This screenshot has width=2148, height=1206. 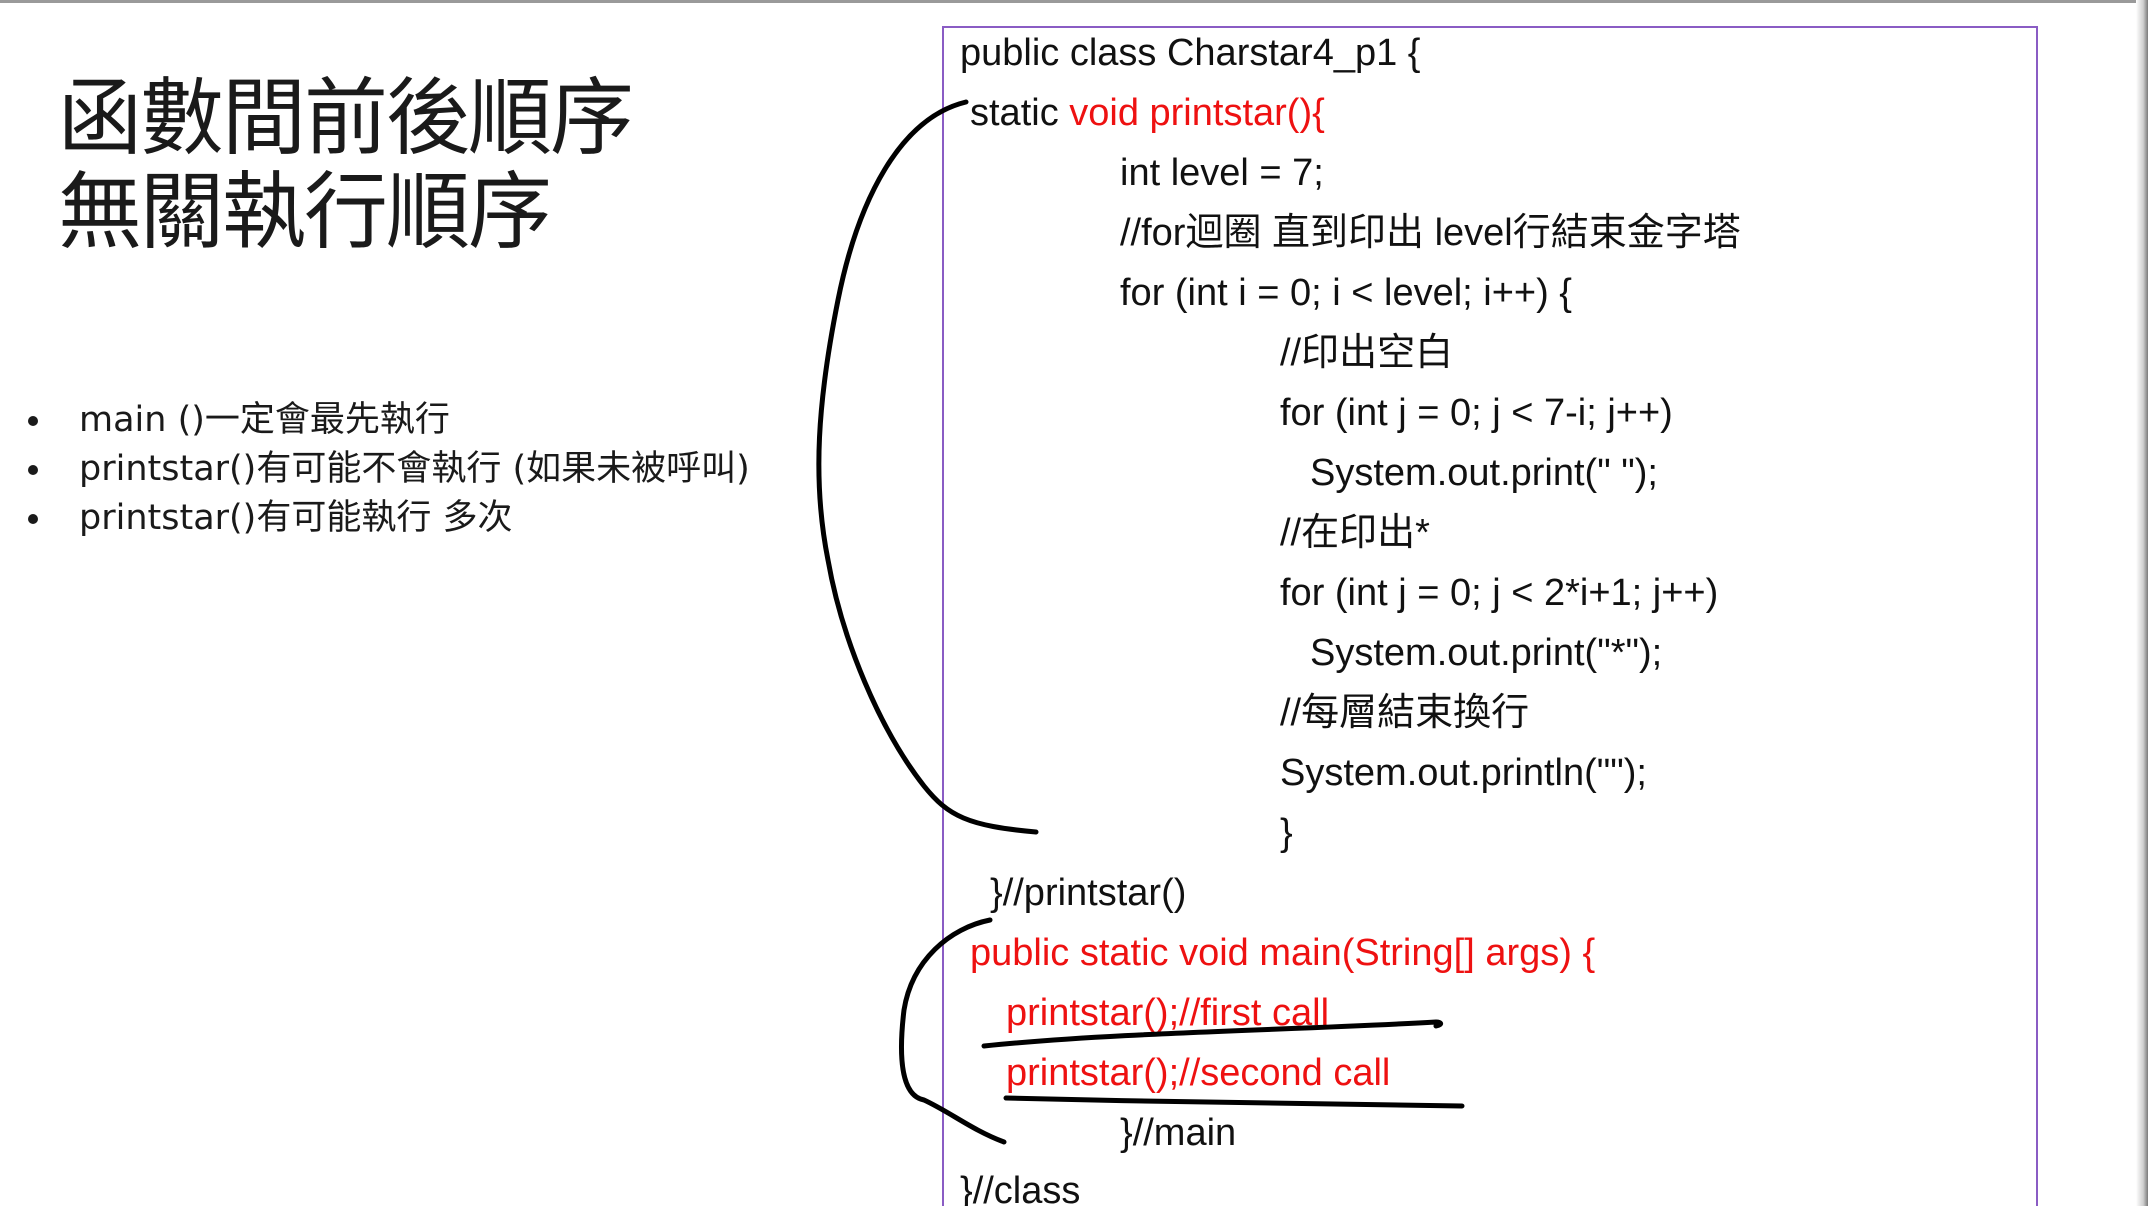 I want to click on code-printstar-signature: void printstar(){, so click(x=1197, y=113).